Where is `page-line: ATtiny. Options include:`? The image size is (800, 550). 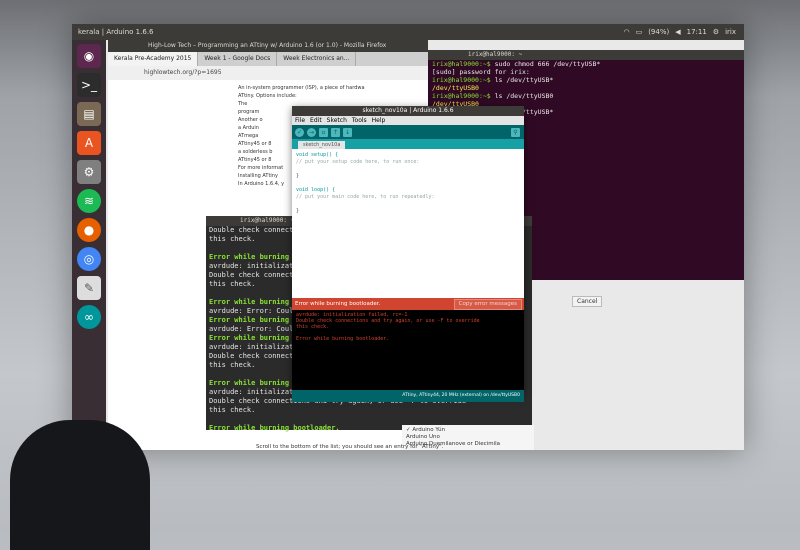
page-line: ATtiny. Options include: is located at coordinates (267, 96).